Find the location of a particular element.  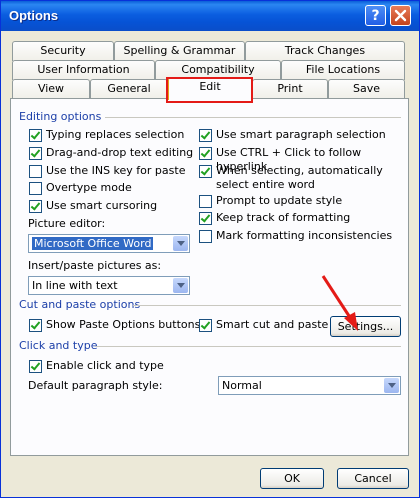

picture-editor-value: Microsoft Office Word is located at coordinates (93, 243).